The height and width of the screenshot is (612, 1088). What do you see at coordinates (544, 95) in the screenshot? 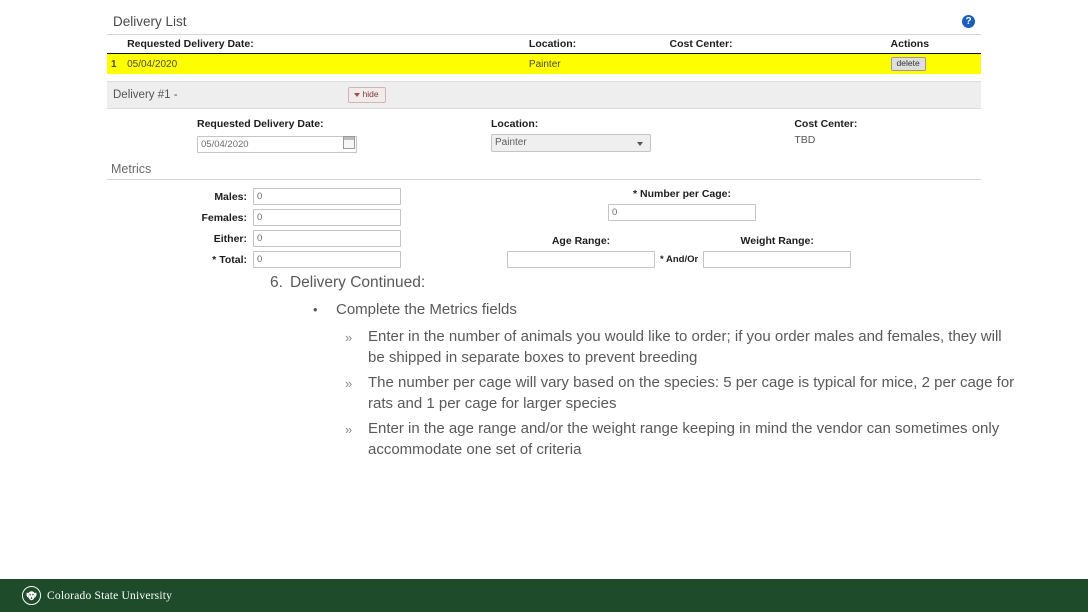
I see `delivery-section-header: Delivery #1 - hide` at bounding box center [544, 95].